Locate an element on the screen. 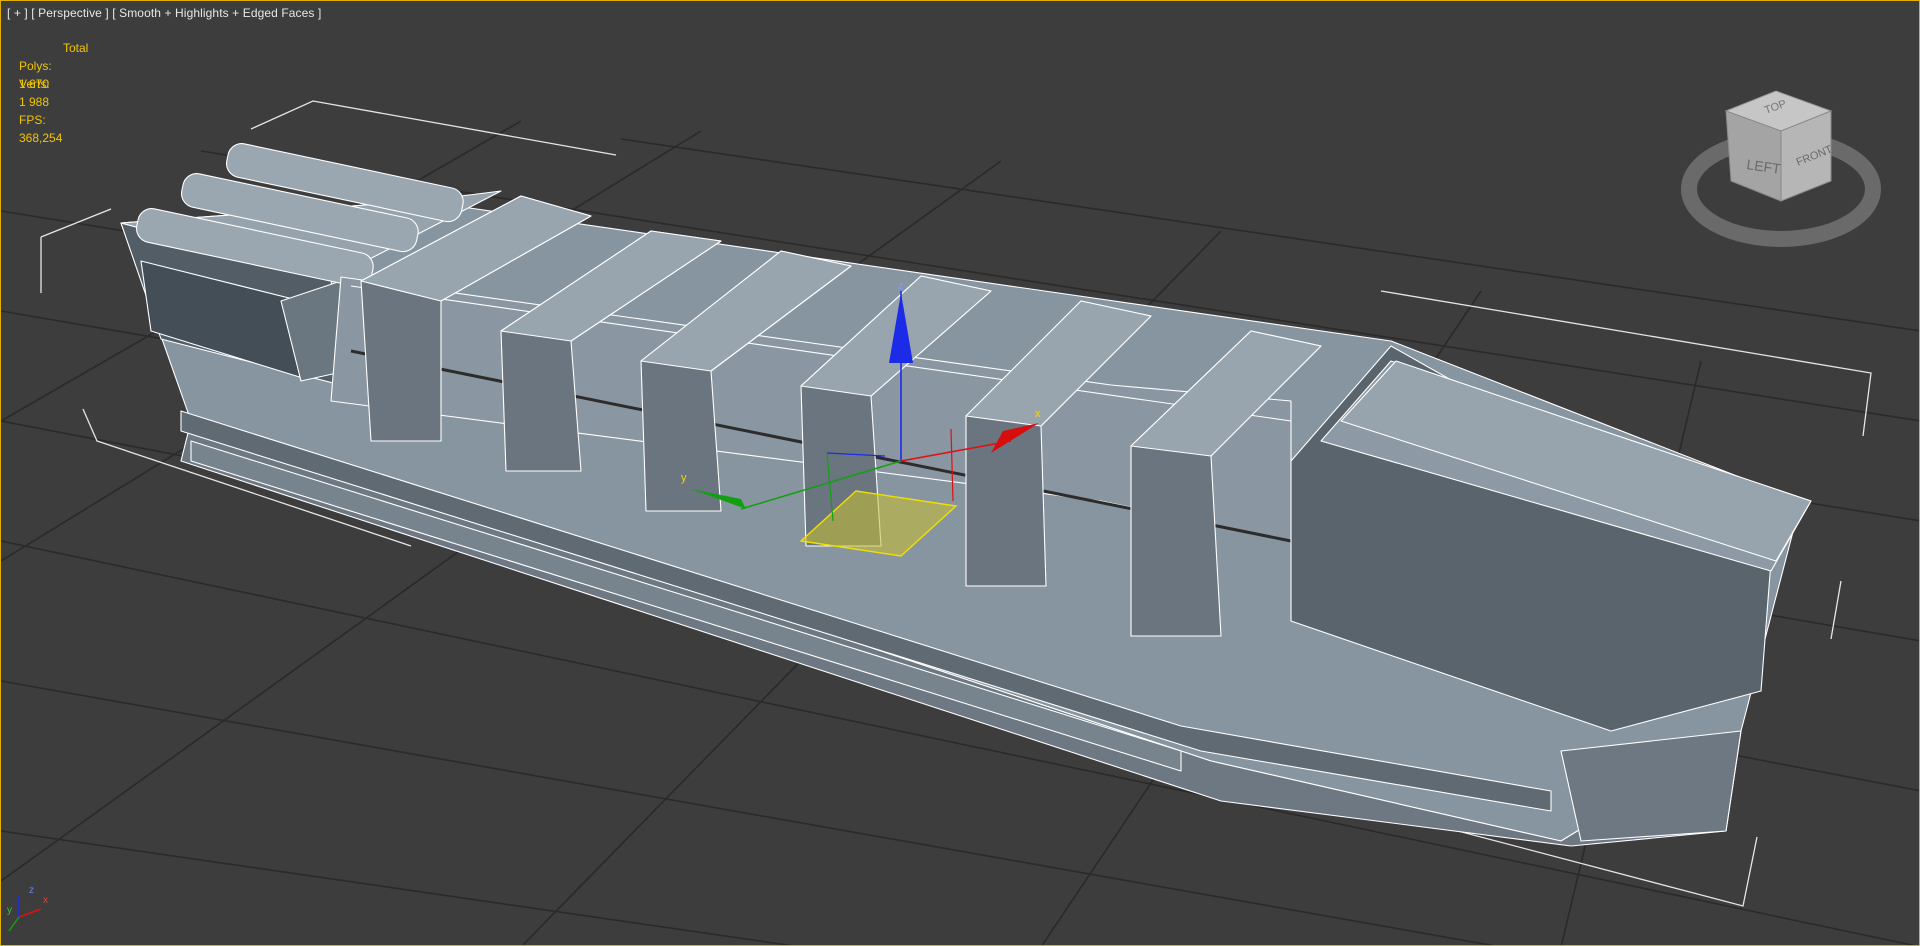 Image resolution: width=1920 pixels, height=946 pixels. fps-value: 368,254 is located at coordinates (41, 138).